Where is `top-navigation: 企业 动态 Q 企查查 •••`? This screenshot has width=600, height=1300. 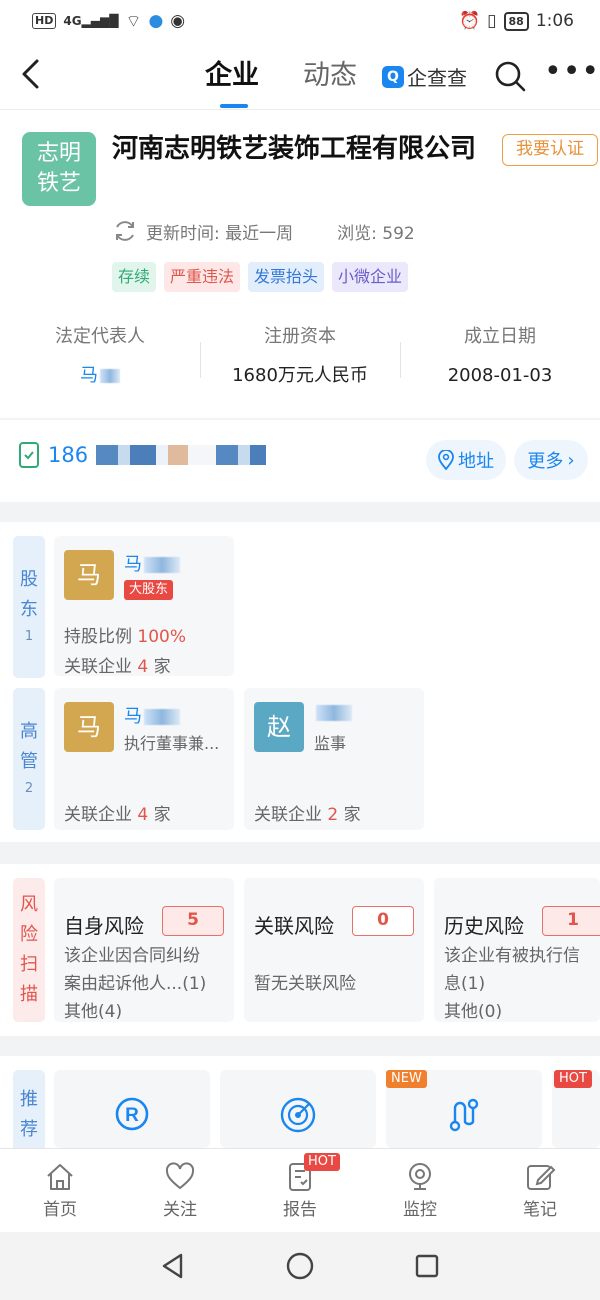 top-navigation: 企业 动态 Q 企查查 ••• is located at coordinates (300, 76).